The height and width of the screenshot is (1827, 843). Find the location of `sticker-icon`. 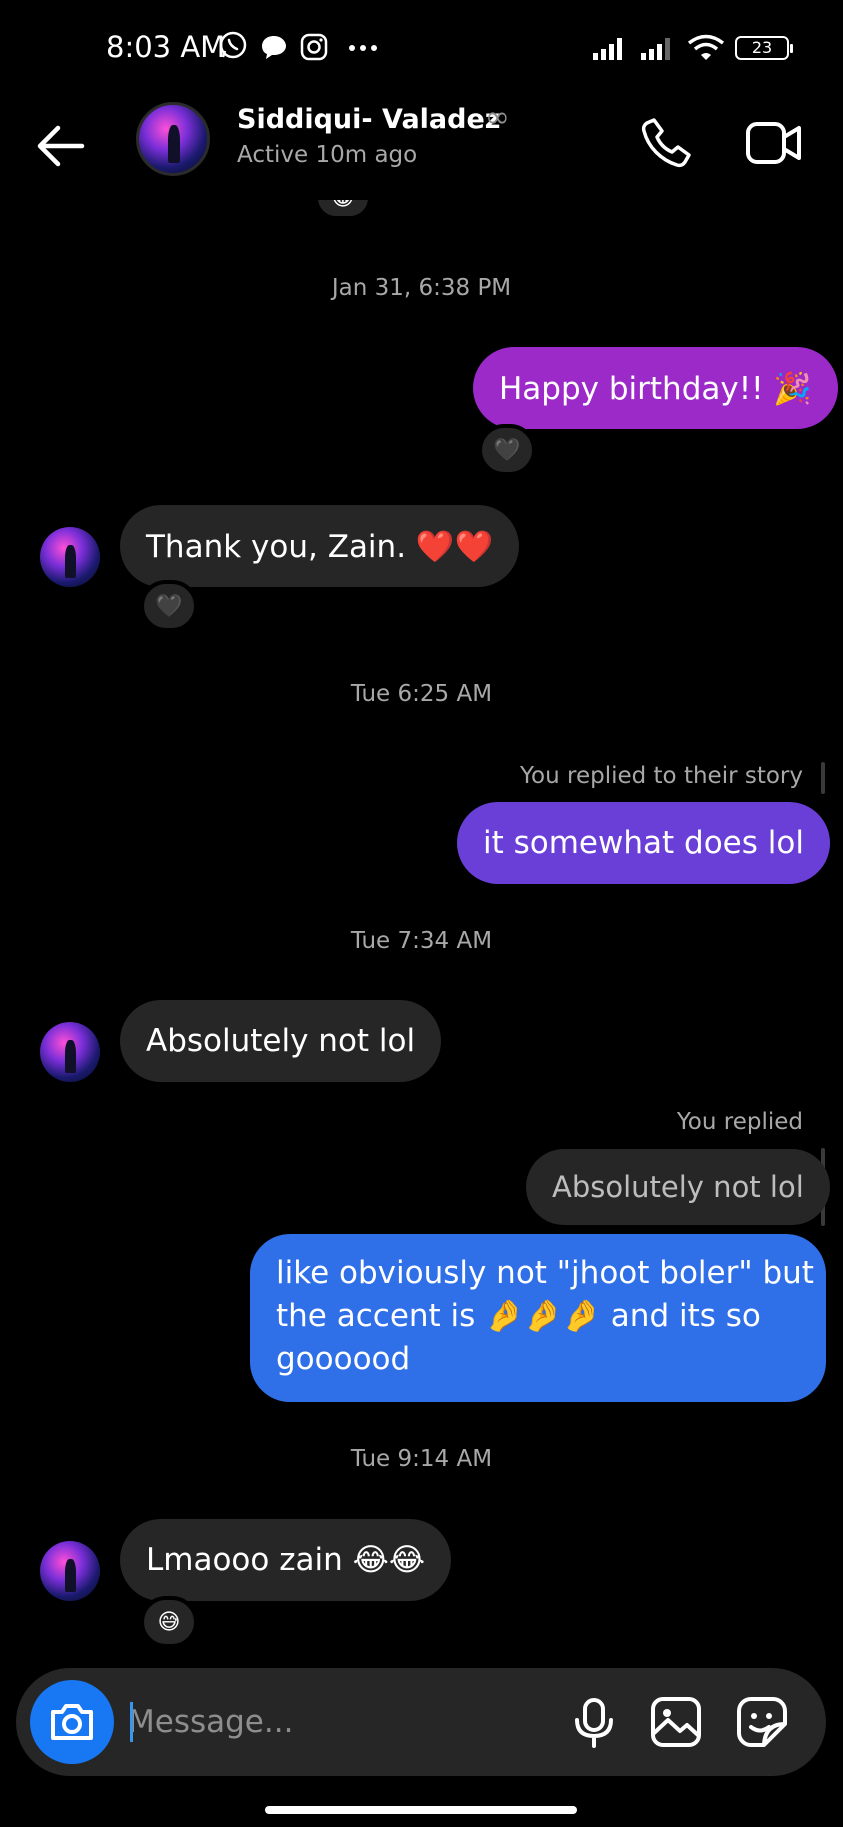

sticker-icon is located at coordinates (762, 1722).